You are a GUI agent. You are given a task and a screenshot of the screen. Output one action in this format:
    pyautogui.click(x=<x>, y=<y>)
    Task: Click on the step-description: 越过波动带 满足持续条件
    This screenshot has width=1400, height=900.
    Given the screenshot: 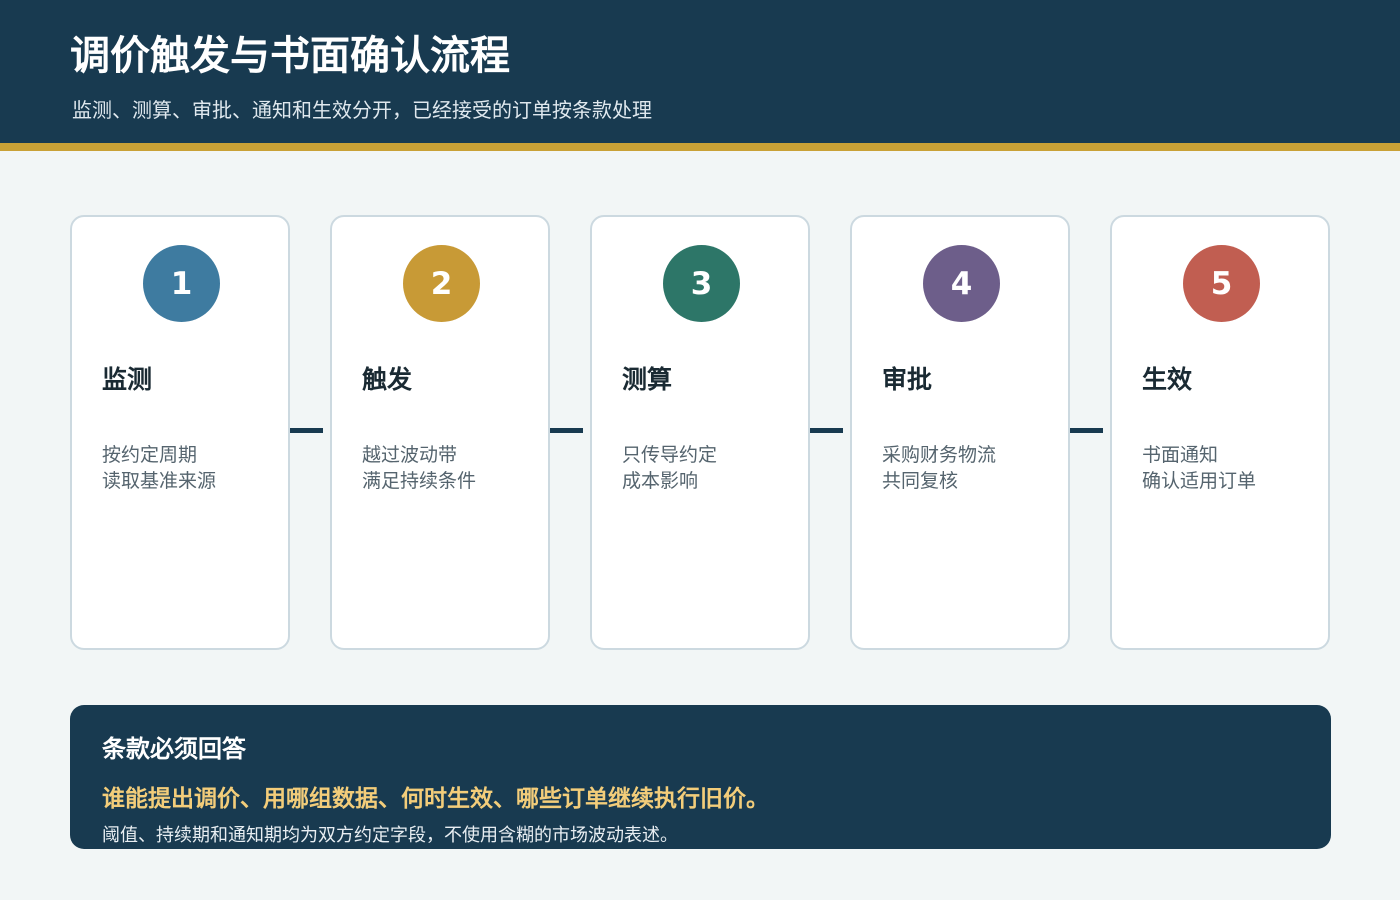 What is the action you would take?
    pyautogui.click(x=419, y=468)
    